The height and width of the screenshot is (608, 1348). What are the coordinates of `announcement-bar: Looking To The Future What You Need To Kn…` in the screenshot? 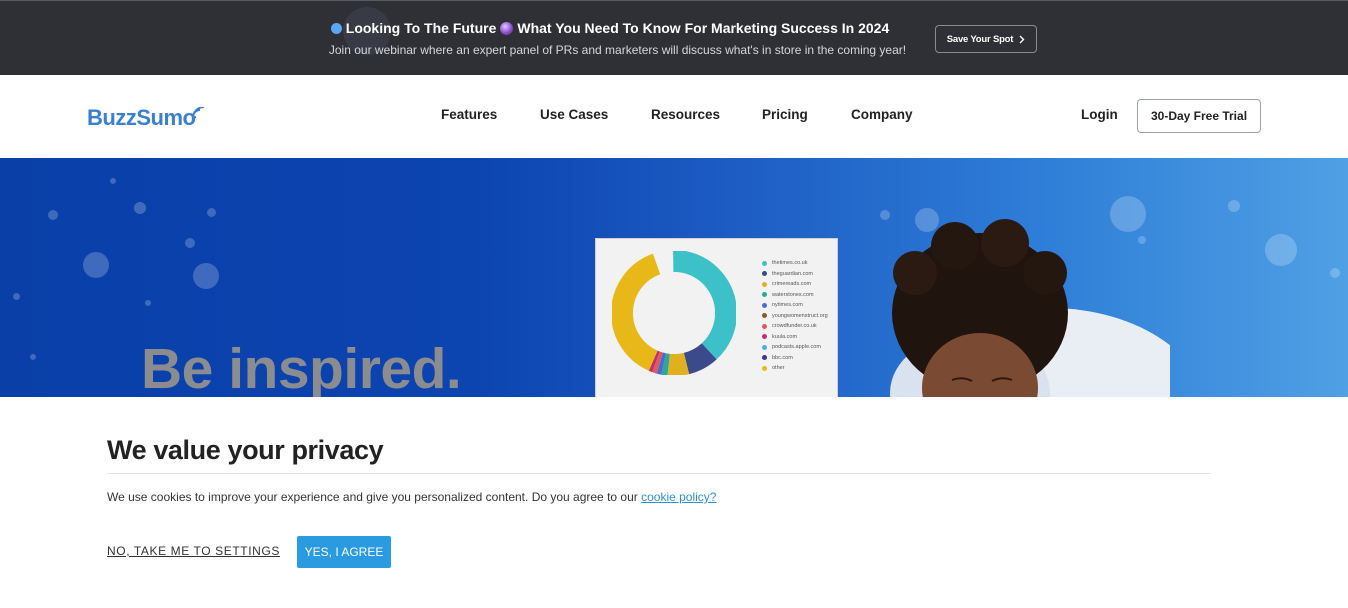 It's located at (674, 37).